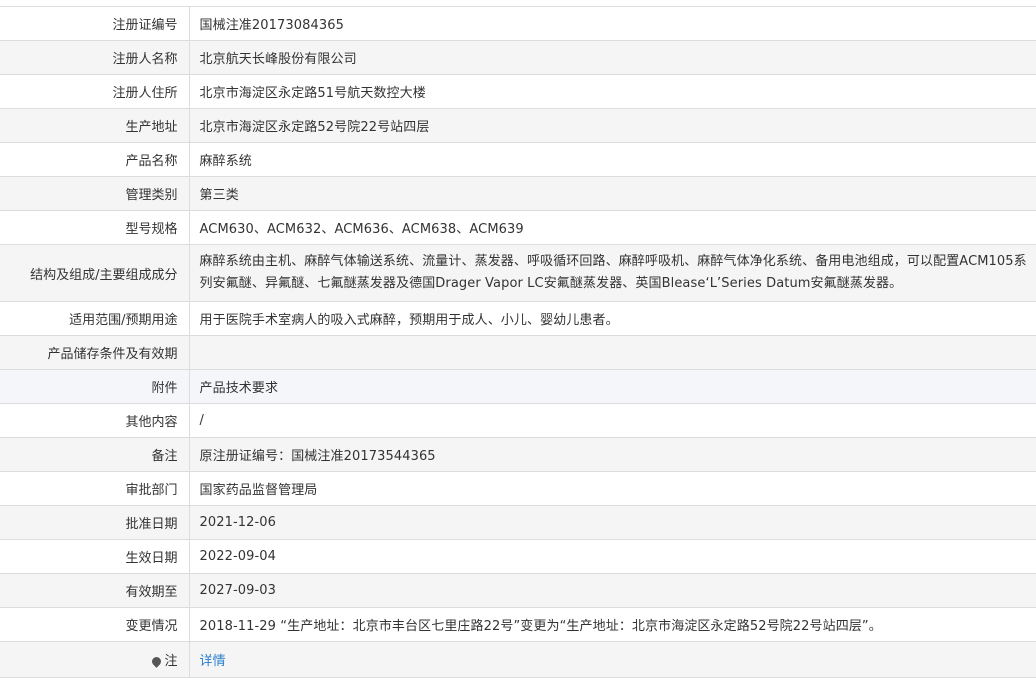 The width and height of the screenshot is (1036, 678). I want to click on value-approval-department: 国家药品监督管理局, so click(612, 488).